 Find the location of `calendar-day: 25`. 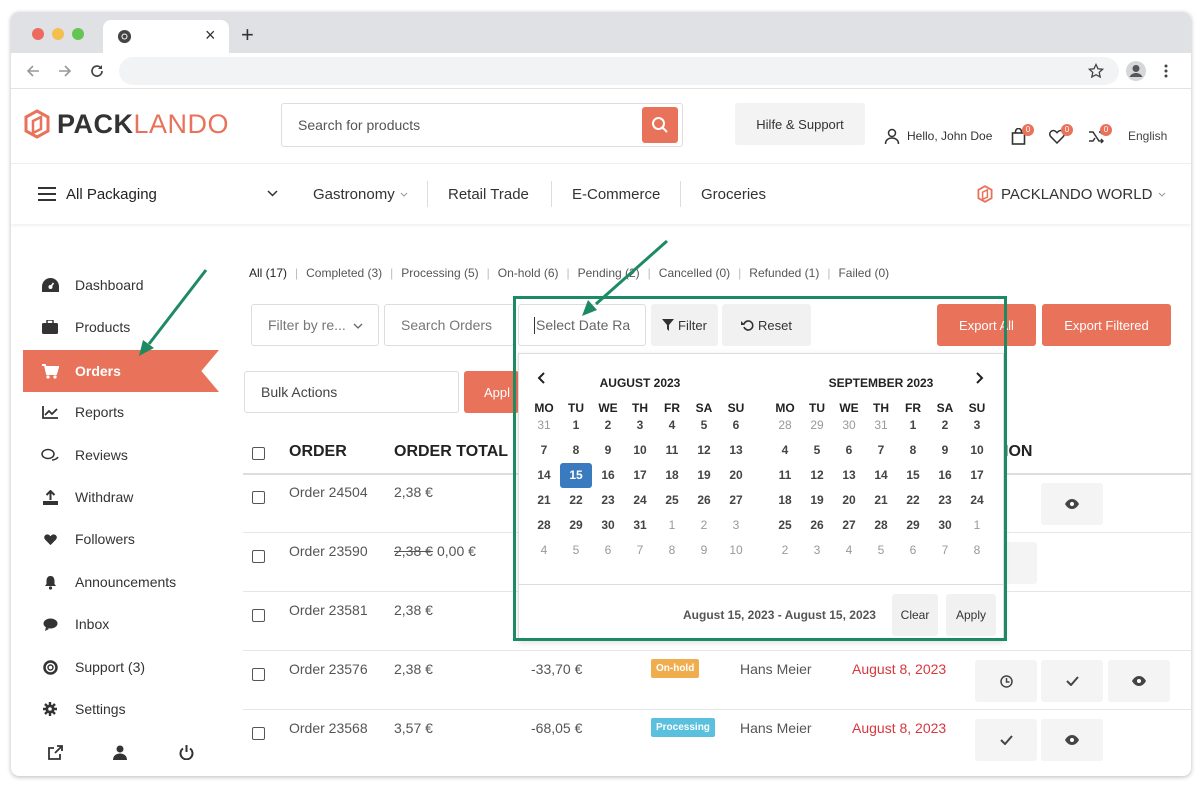

calendar-day: 25 is located at coordinates (785, 525).